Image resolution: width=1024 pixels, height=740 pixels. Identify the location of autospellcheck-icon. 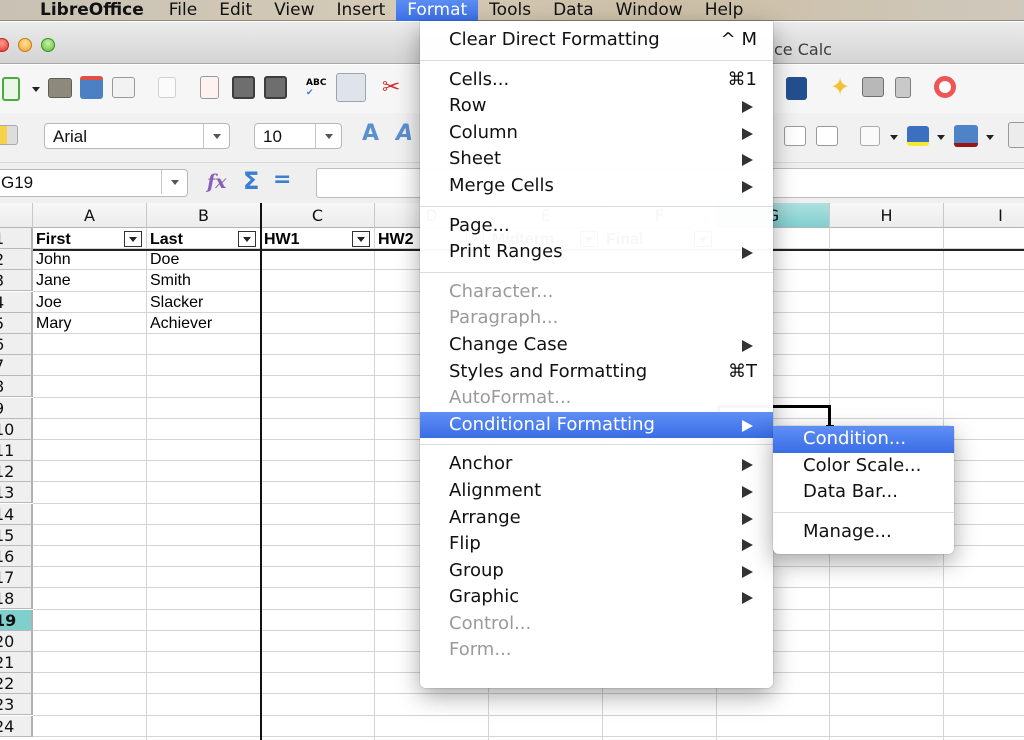
(351, 87).